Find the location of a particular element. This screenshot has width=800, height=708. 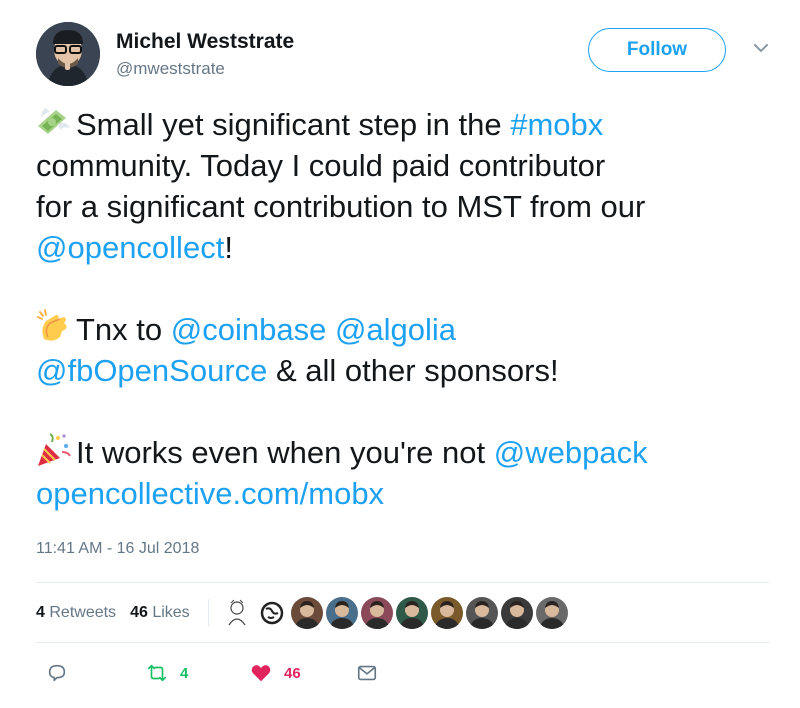

author-handle: @mweststrate is located at coordinates (170, 69).